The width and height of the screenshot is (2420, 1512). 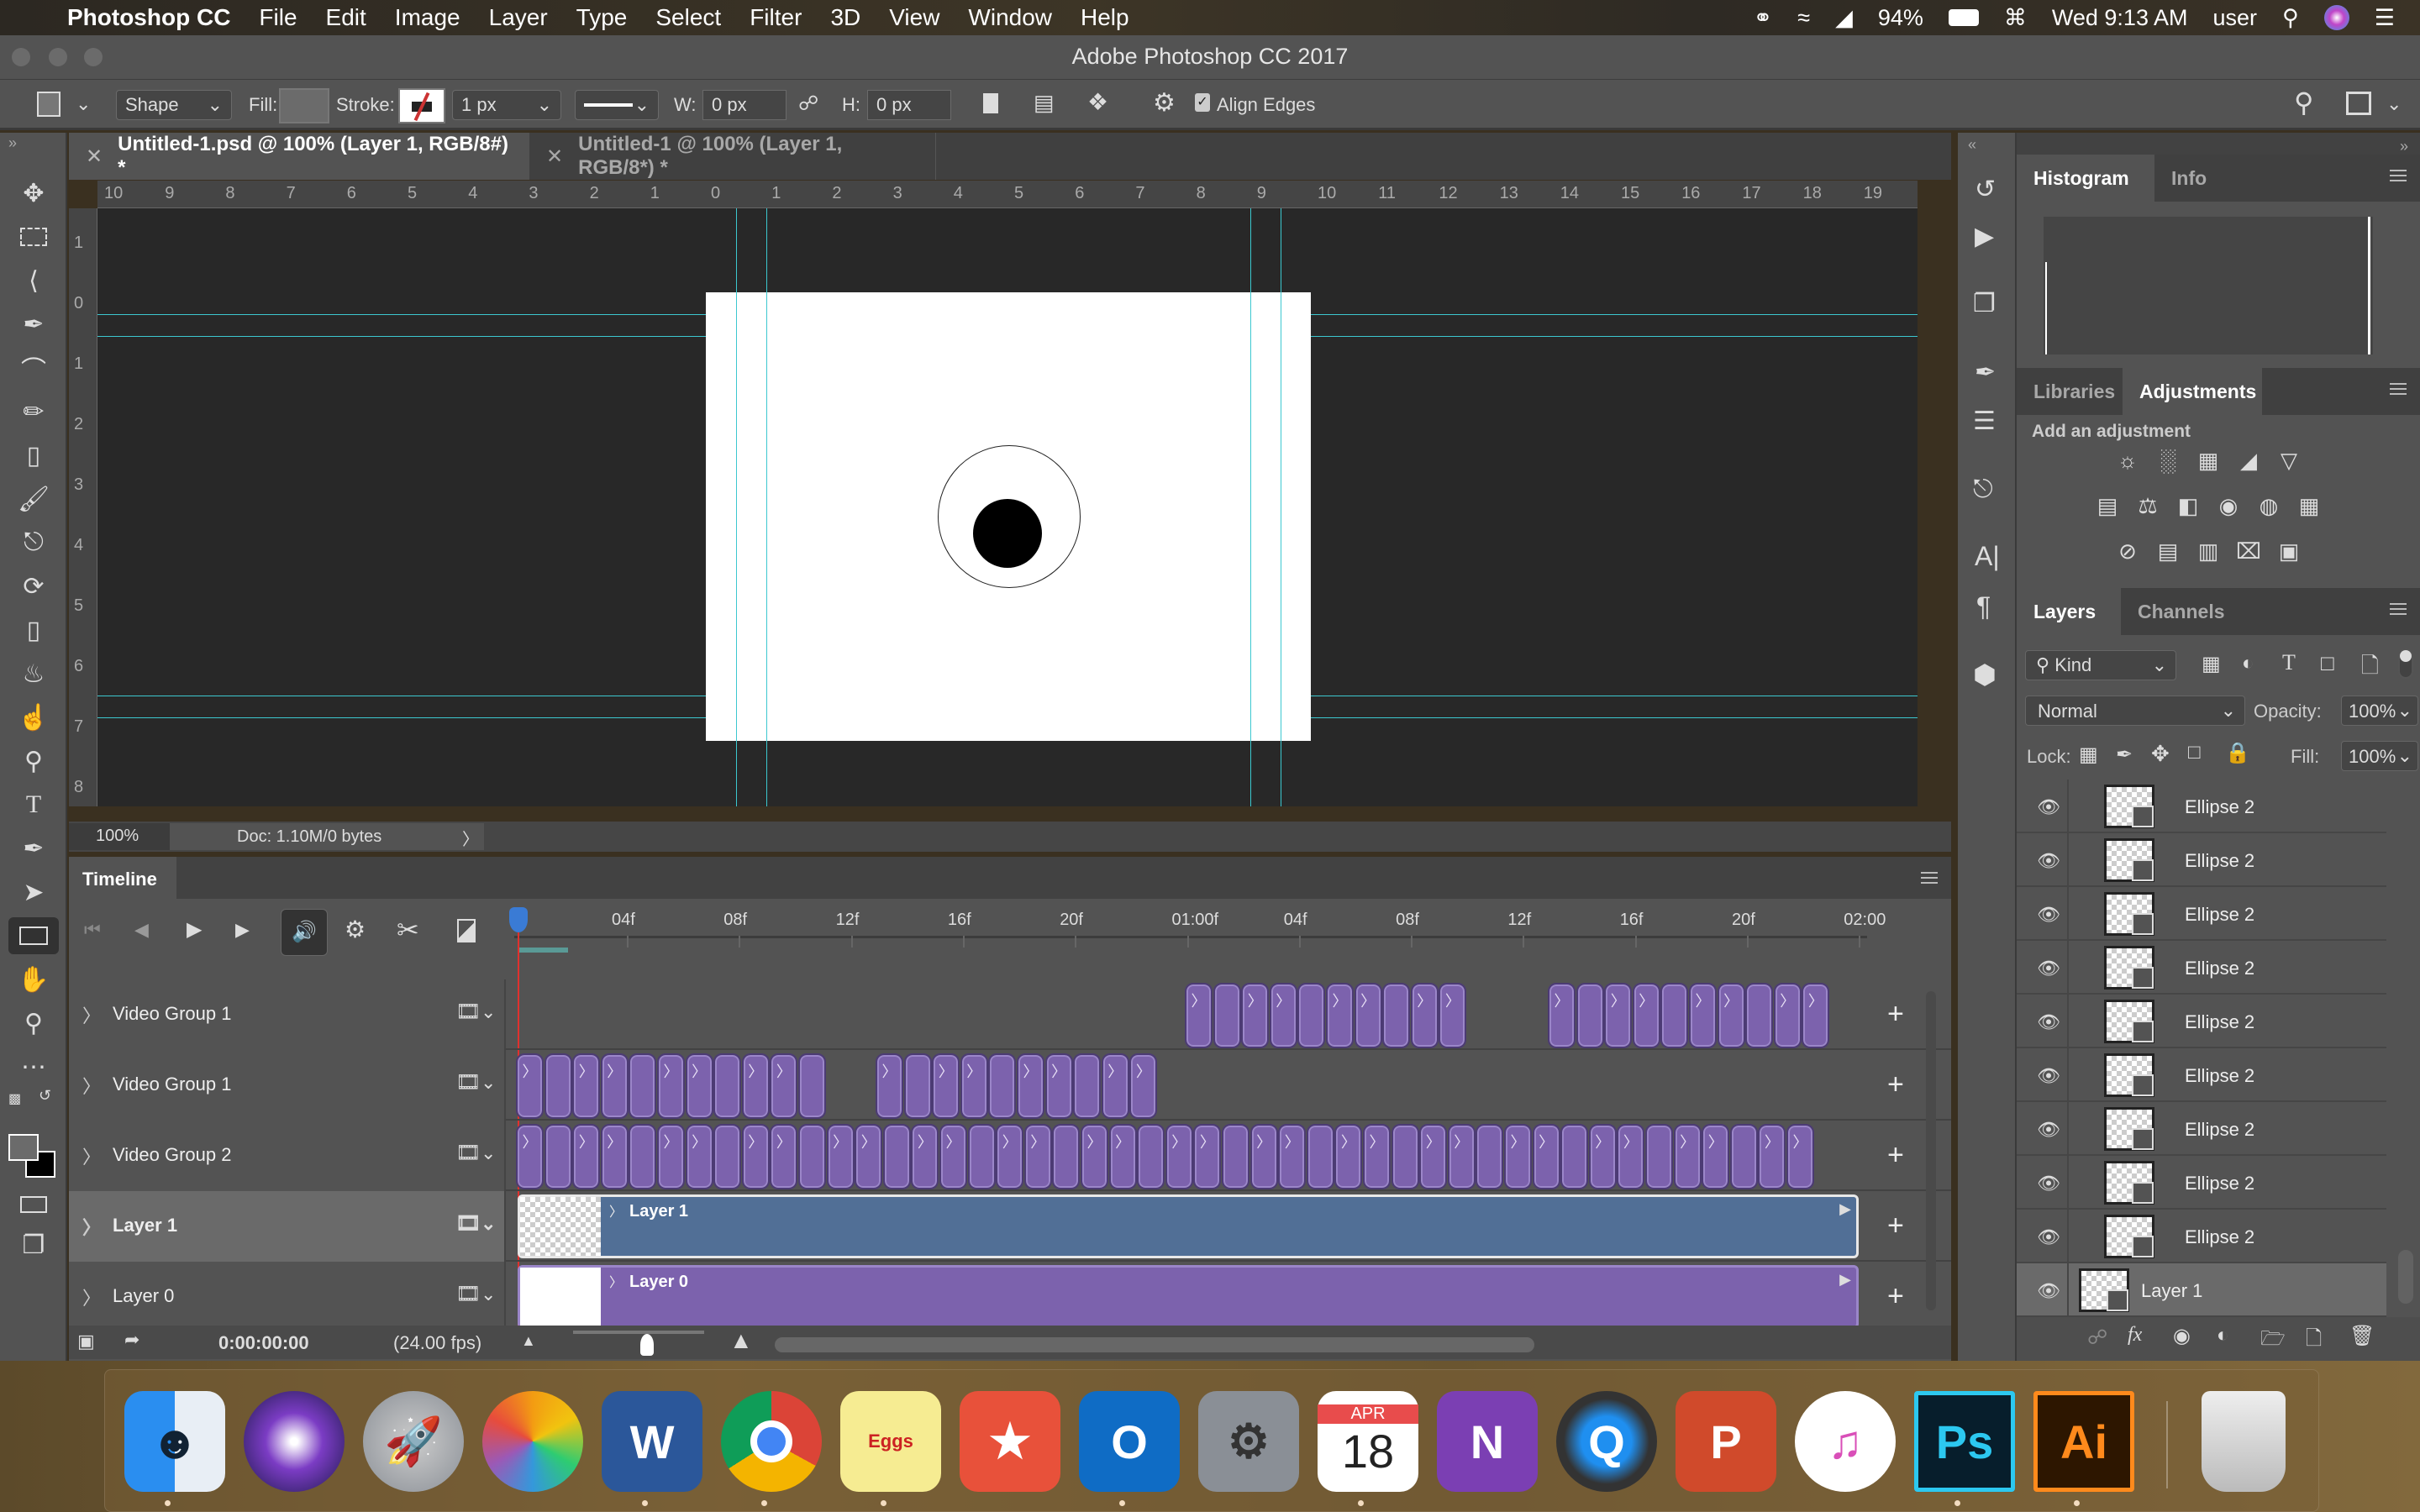 What do you see at coordinates (1972, 145) in the screenshot?
I see `collapse-panel-icon: «` at bounding box center [1972, 145].